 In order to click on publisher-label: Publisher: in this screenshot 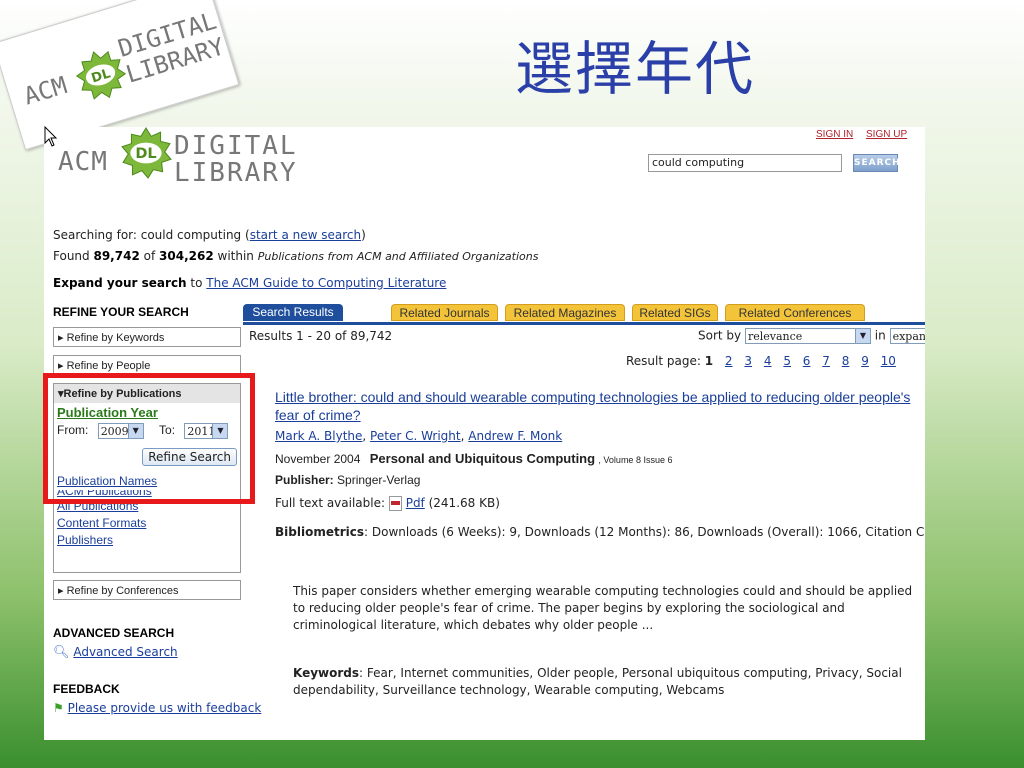, I will do `click(304, 480)`.